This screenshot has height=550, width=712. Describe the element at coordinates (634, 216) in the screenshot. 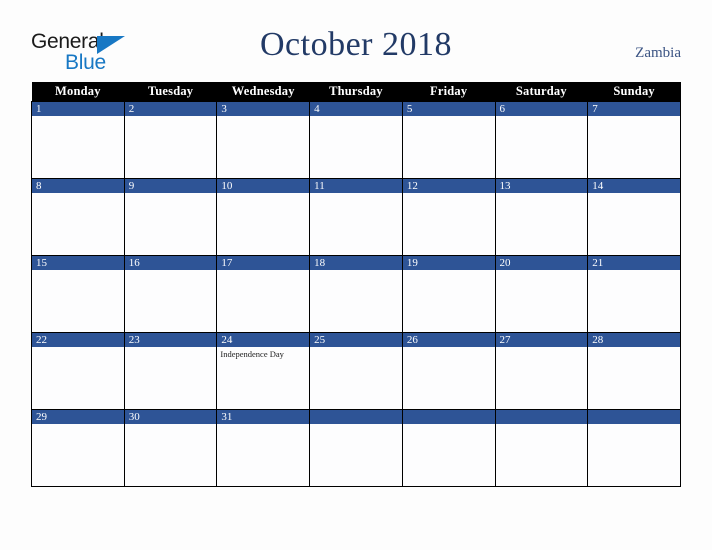

I see `calendar-day-cell: 14` at that location.